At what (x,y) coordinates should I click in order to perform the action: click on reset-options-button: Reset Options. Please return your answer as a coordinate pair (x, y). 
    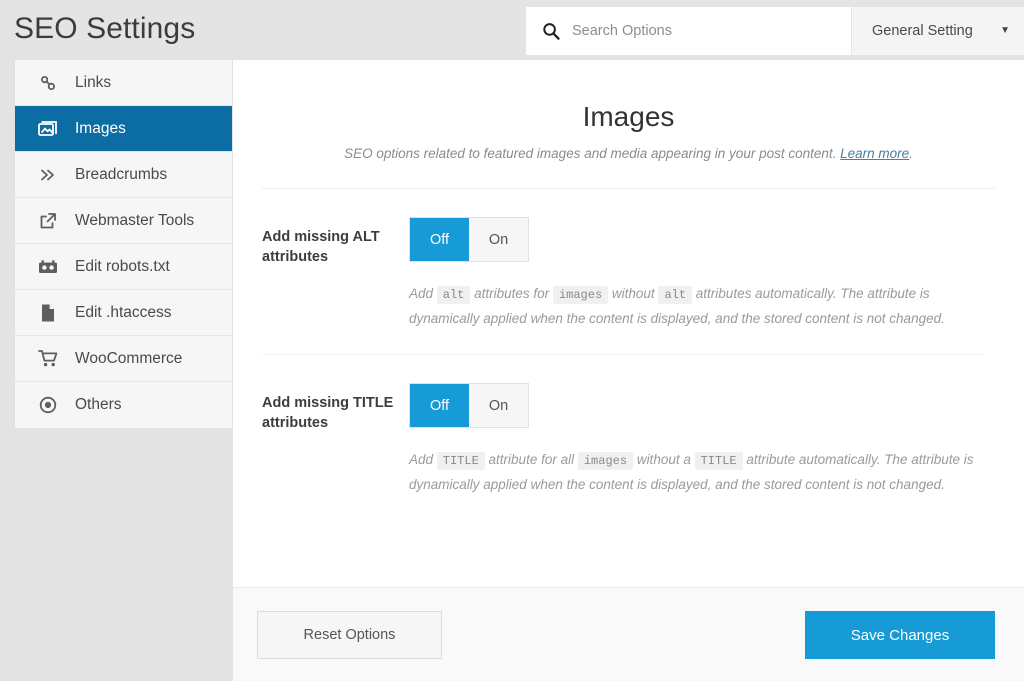
    Looking at the image, I should click on (349, 635).